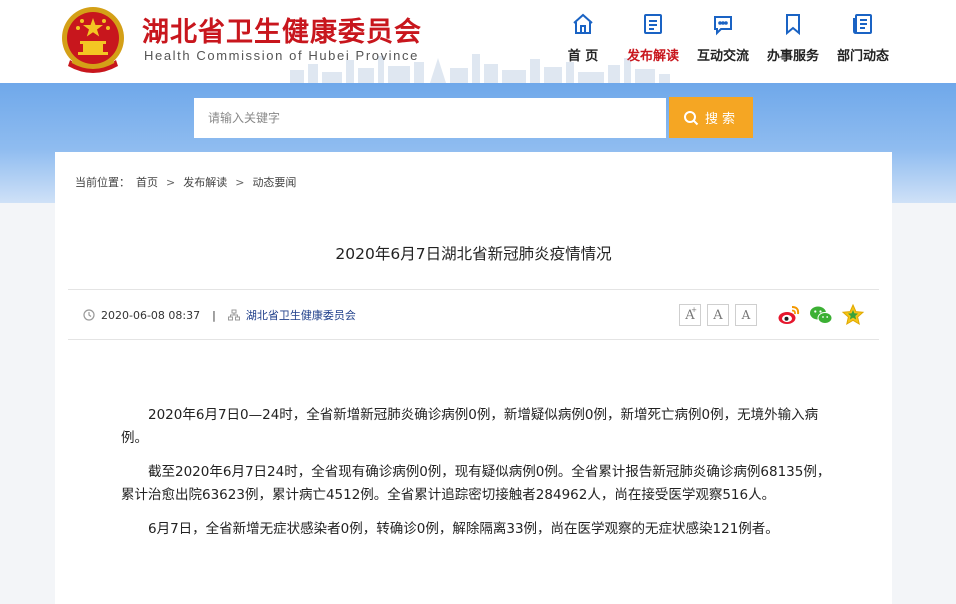 Image resolution: width=956 pixels, height=604 pixels. I want to click on breadcrumb-prefix: 当前位置：, so click(102, 182).